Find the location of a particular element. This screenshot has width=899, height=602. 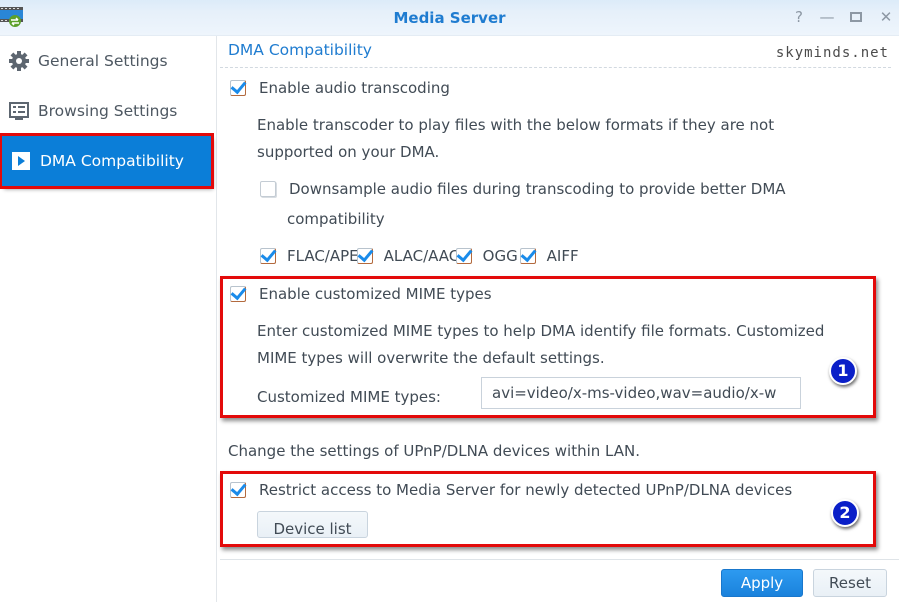

footer-divider is located at coordinates (559, 559).